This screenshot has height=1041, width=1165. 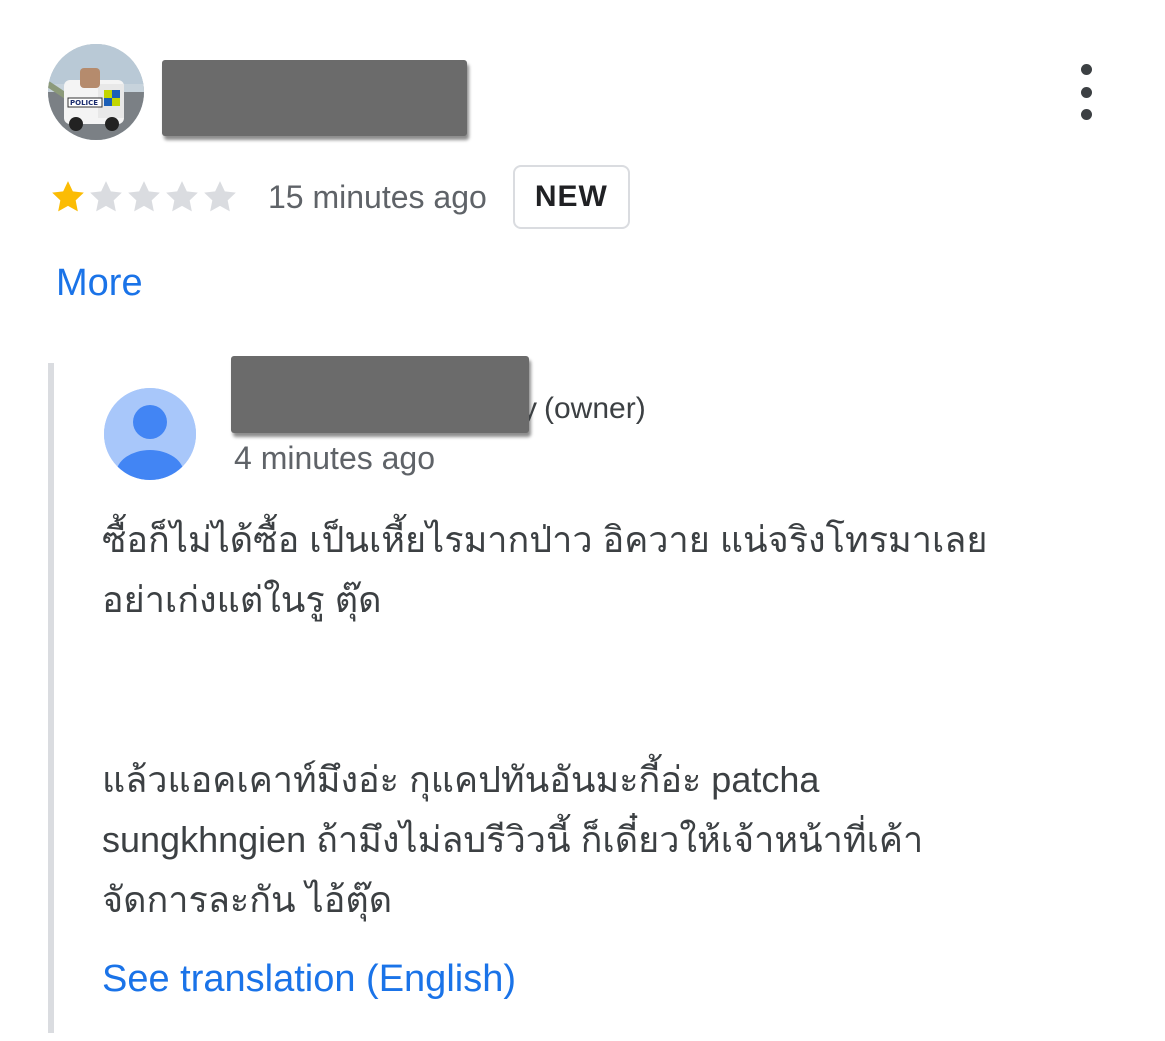 I want to click on more-vert-icon, so click(x=1086, y=69).